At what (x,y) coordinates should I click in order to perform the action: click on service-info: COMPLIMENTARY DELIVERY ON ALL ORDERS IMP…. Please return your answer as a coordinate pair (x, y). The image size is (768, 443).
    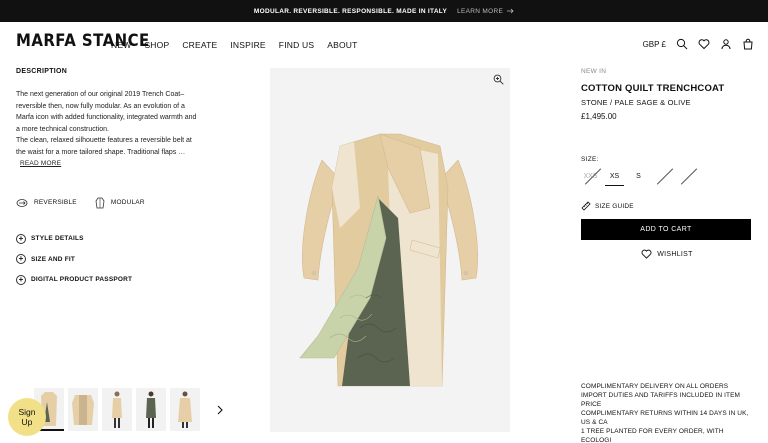
    Looking at the image, I should click on (667, 412).